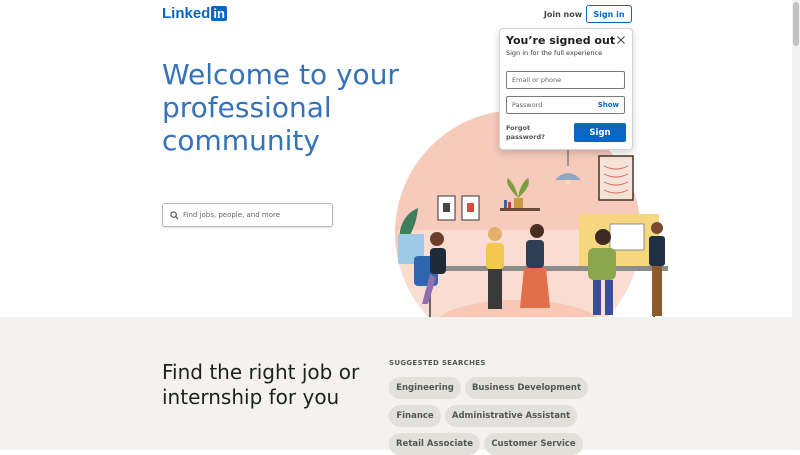 The height and width of the screenshot is (455, 800). Describe the element at coordinates (609, 14) in the screenshot. I see `sign-in-button: Sign in` at that location.